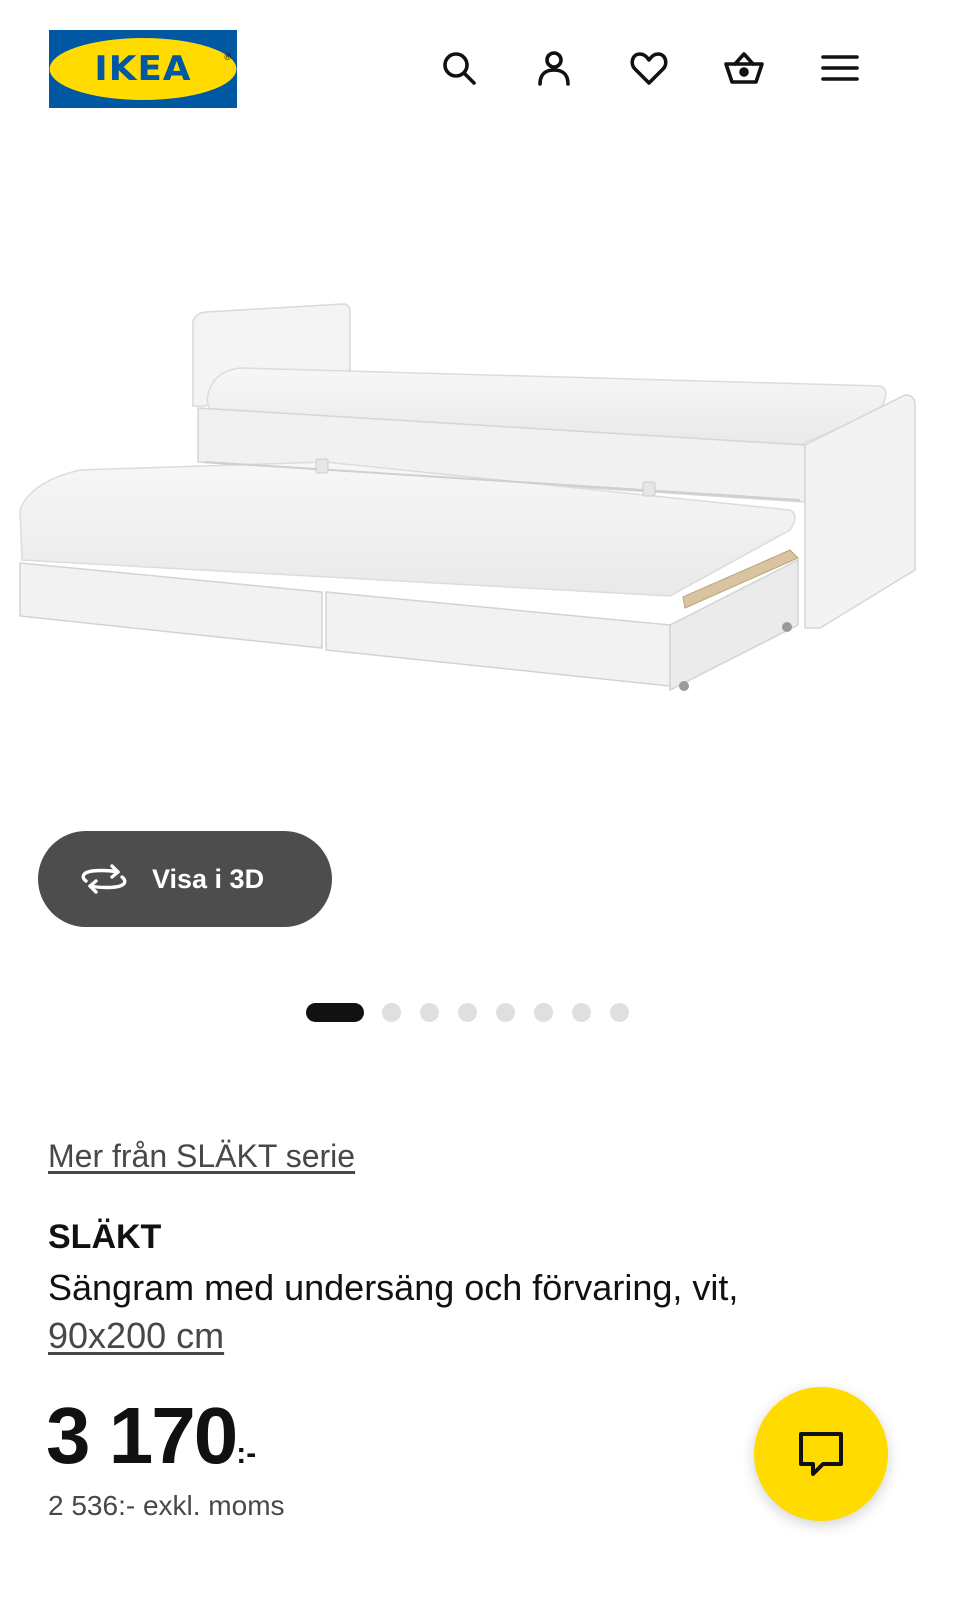 The image size is (954, 1600). What do you see at coordinates (166, 1505) in the screenshot?
I see `price-excl-vat: 2 536:- exkl. moms` at bounding box center [166, 1505].